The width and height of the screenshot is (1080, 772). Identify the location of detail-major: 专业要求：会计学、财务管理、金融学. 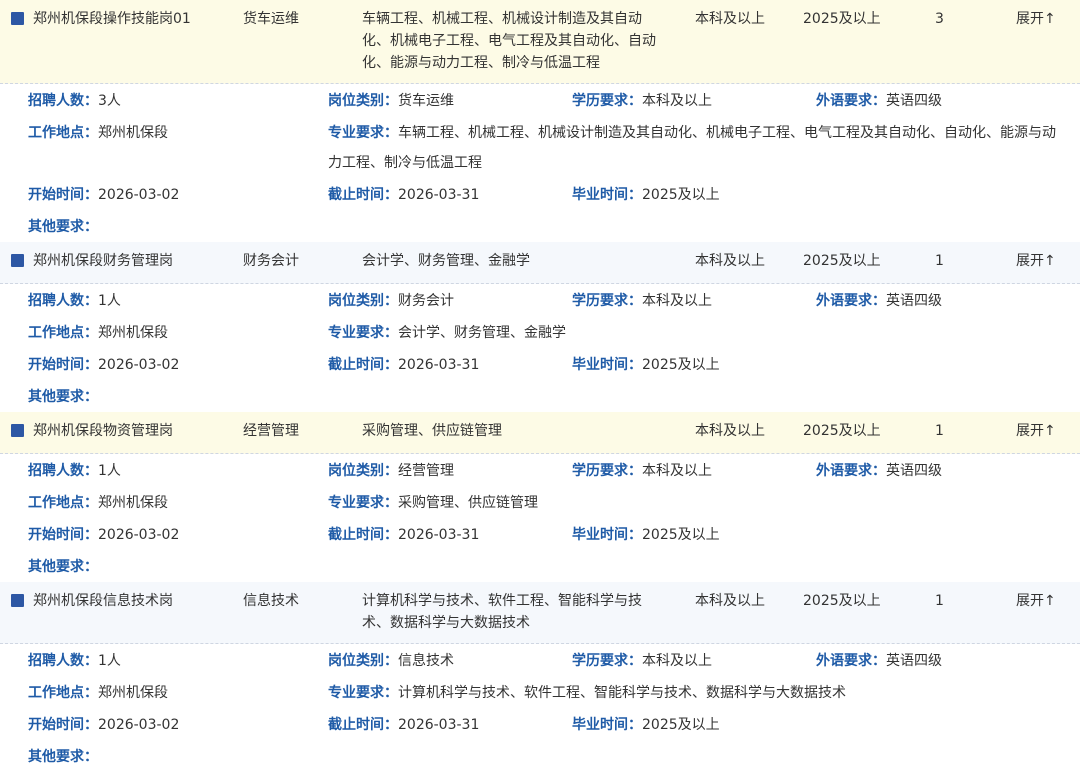
(447, 333).